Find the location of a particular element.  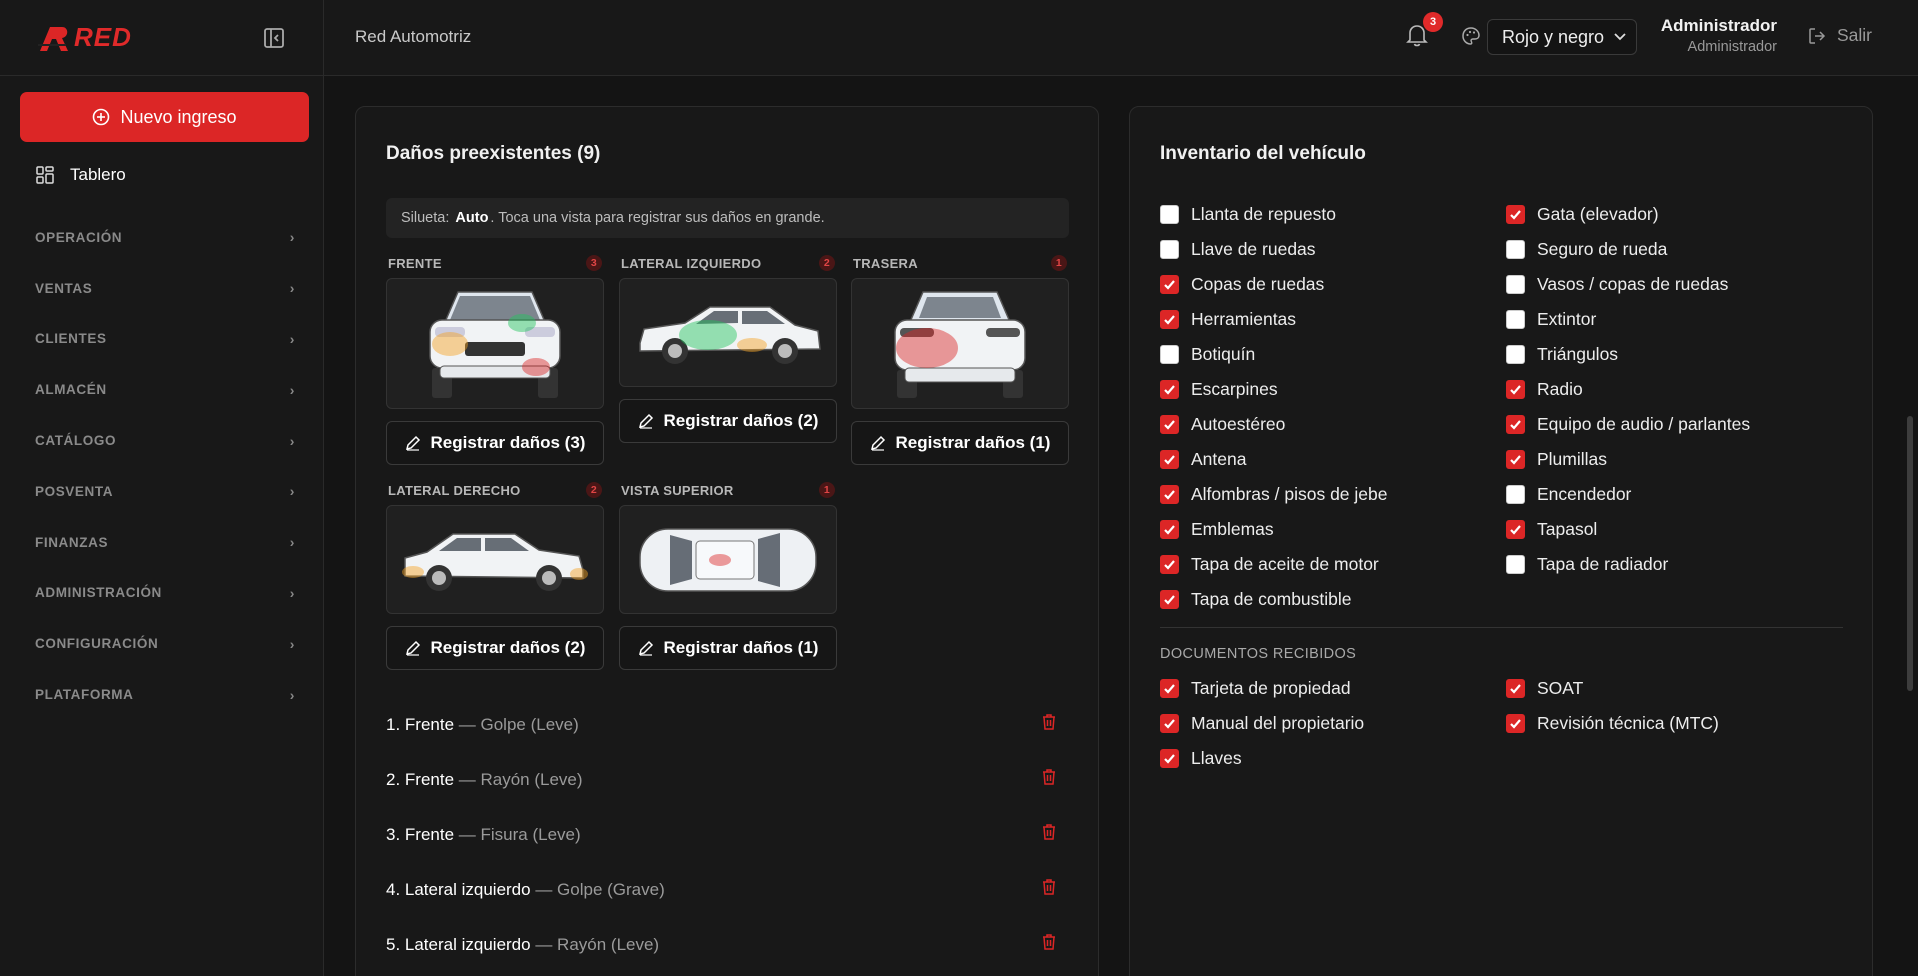

checkbox-row: Escarpines is located at coordinates (1274, 389).